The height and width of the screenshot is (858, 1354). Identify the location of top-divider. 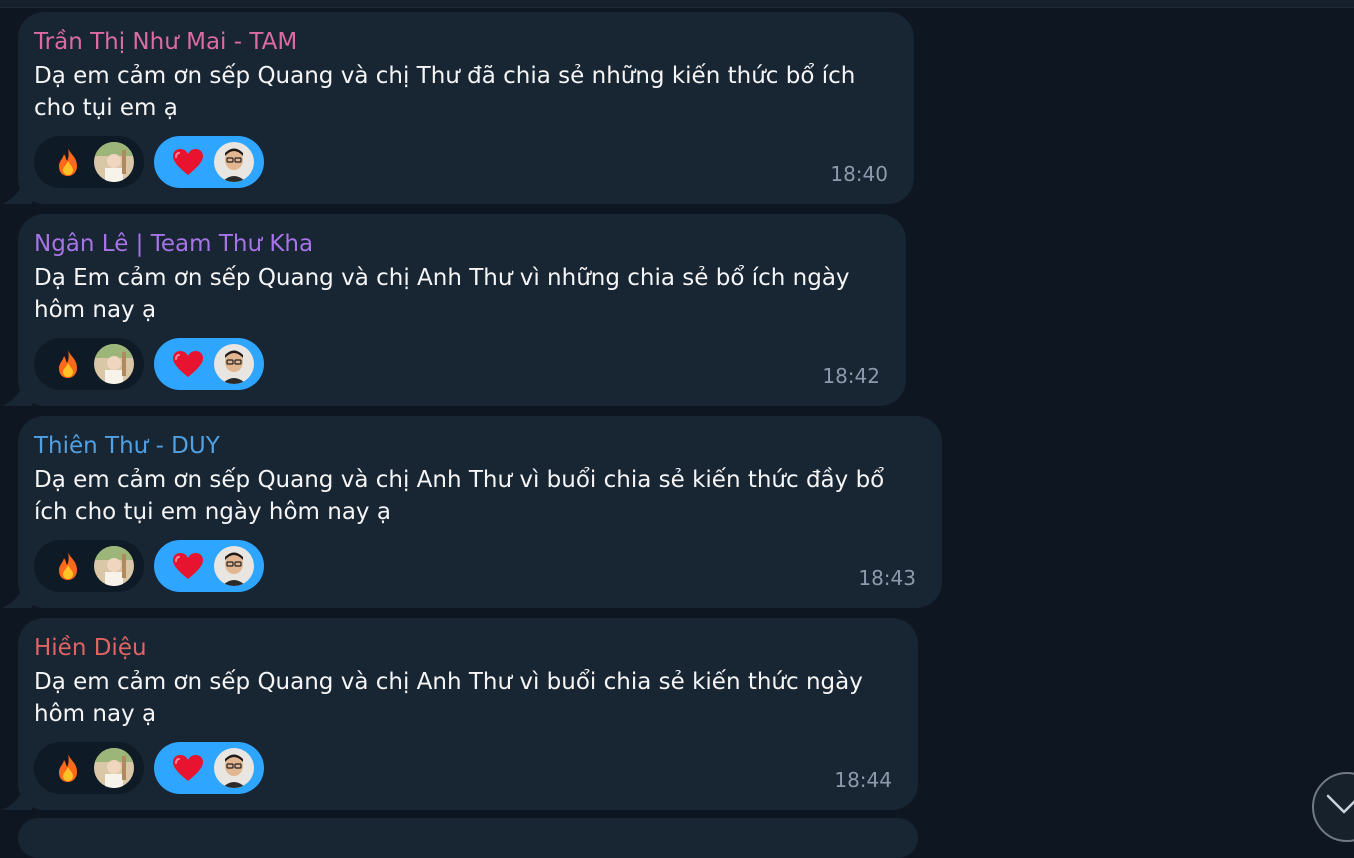
(677, 4).